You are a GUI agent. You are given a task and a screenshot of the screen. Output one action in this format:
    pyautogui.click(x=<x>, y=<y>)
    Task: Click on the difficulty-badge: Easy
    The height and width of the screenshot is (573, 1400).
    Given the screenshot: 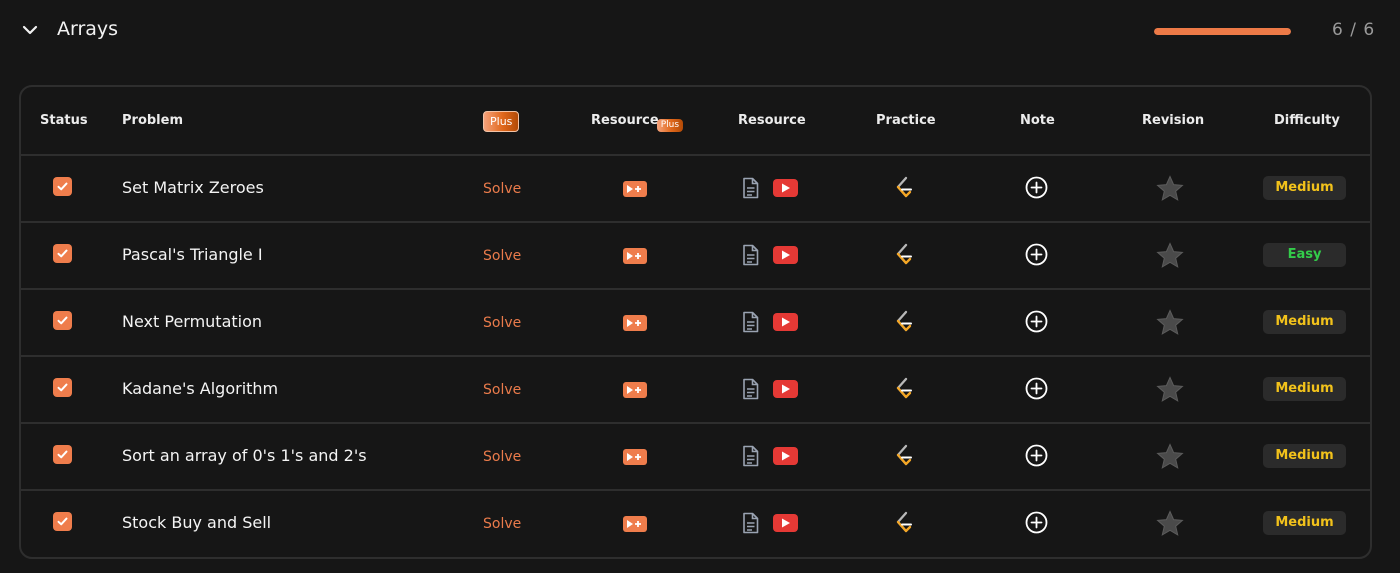 What is the action you would take?
    pyautogui.click(x=1304, y=255)
    